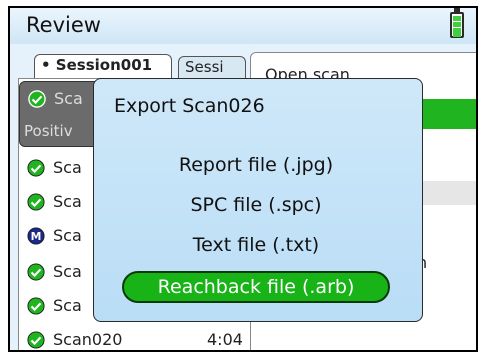 This screenshot has width=487, height=360. Describe the element at coordinates (225, 339) in the screenshot. I see `scan-time: 4:04` at that location.